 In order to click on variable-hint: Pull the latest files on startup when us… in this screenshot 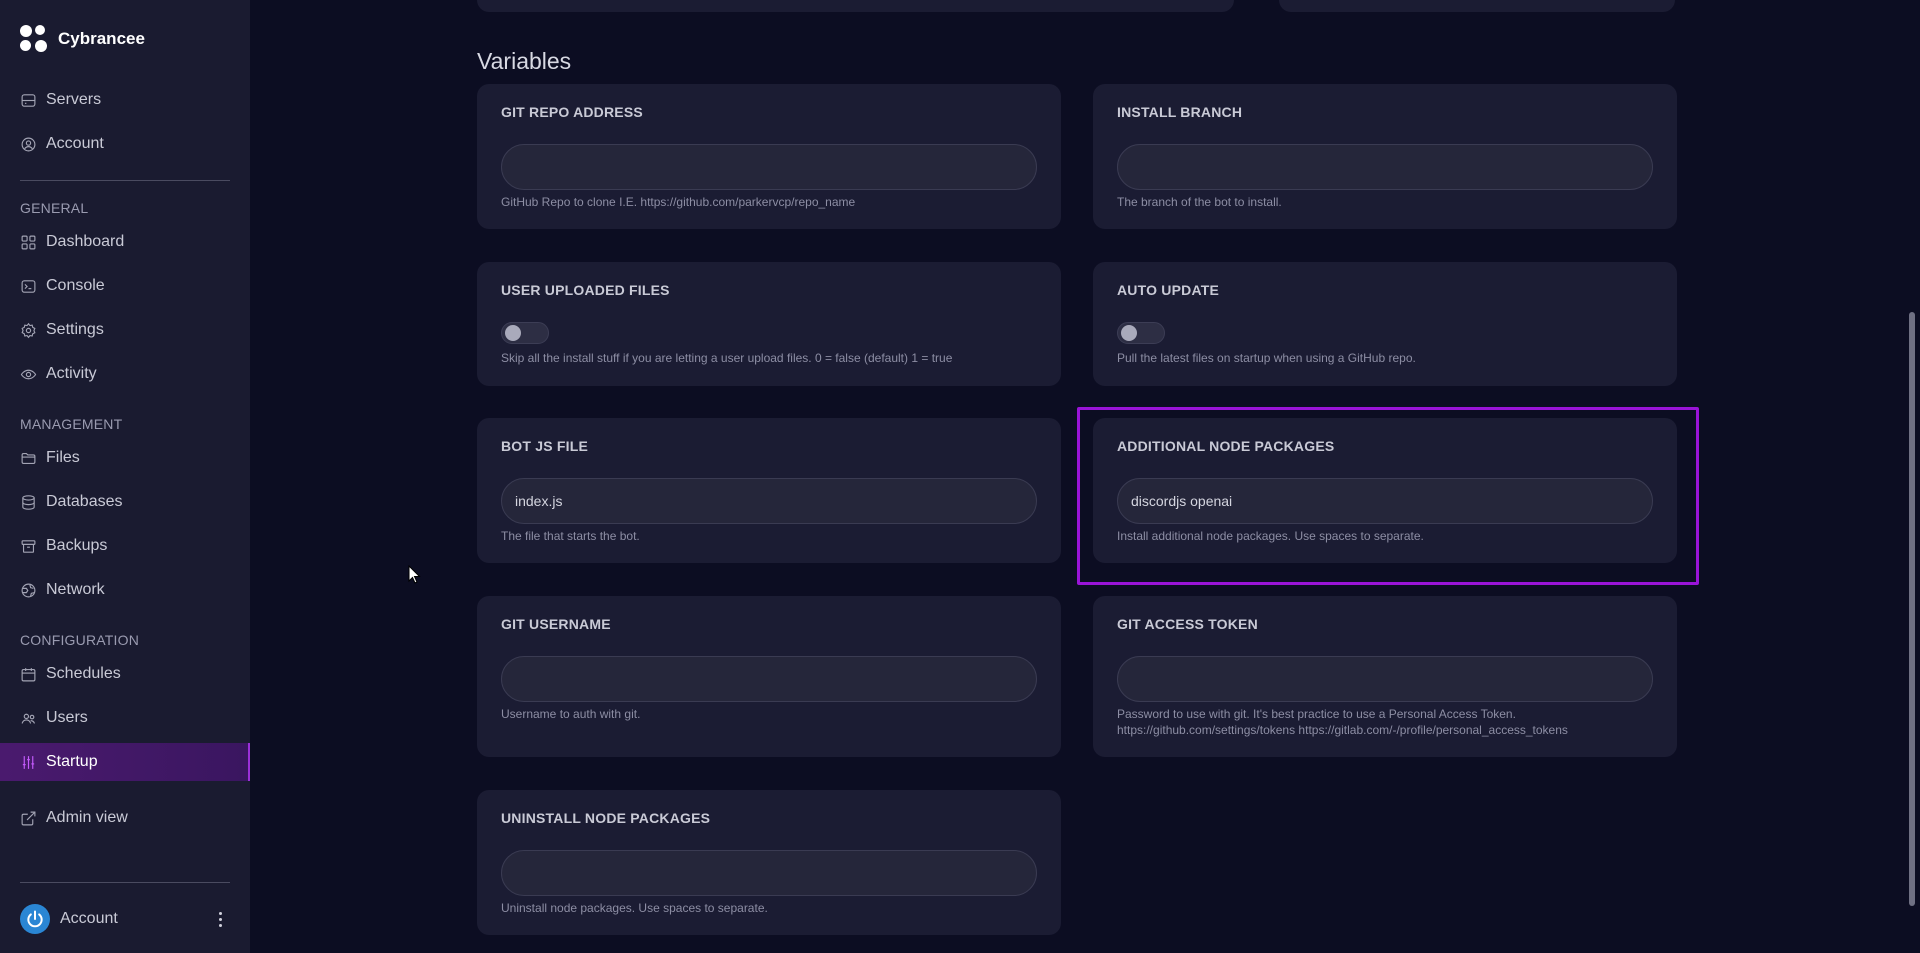, I will do `click(1266, 358)`.